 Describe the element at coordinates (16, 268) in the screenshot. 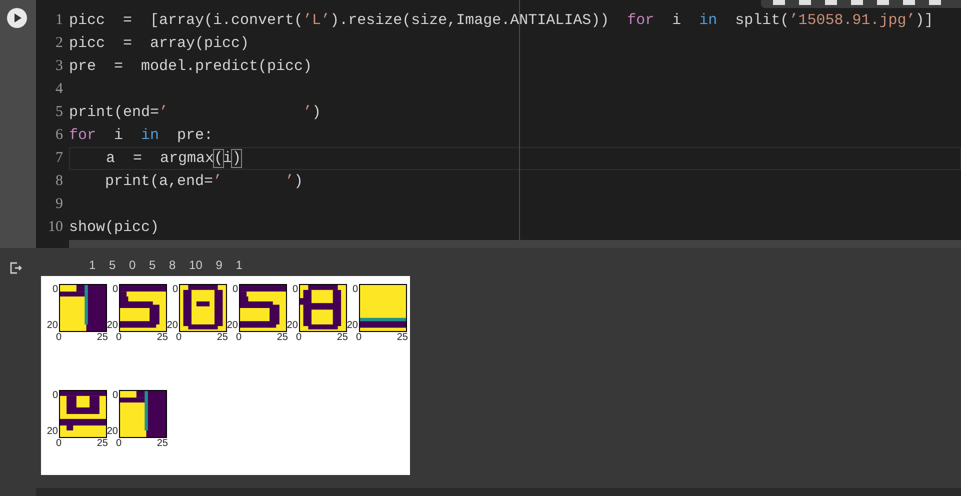

I see `output-icon` at that location.